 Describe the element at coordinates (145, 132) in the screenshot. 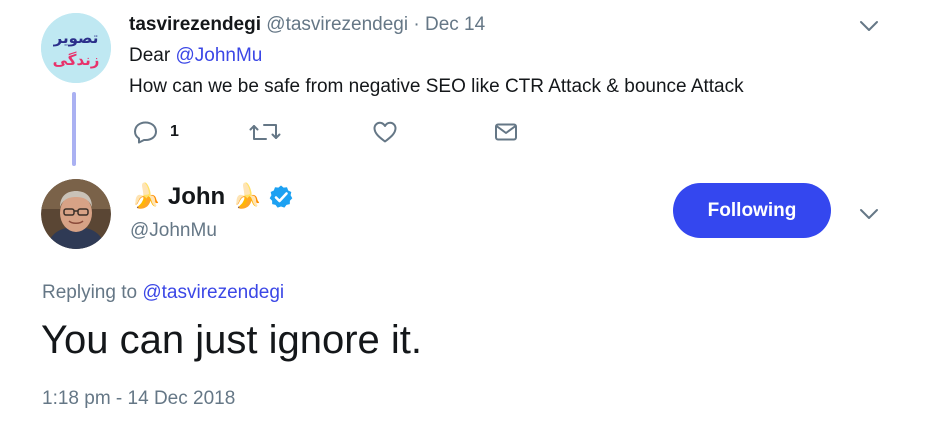

I see `reply-icon` at that location.